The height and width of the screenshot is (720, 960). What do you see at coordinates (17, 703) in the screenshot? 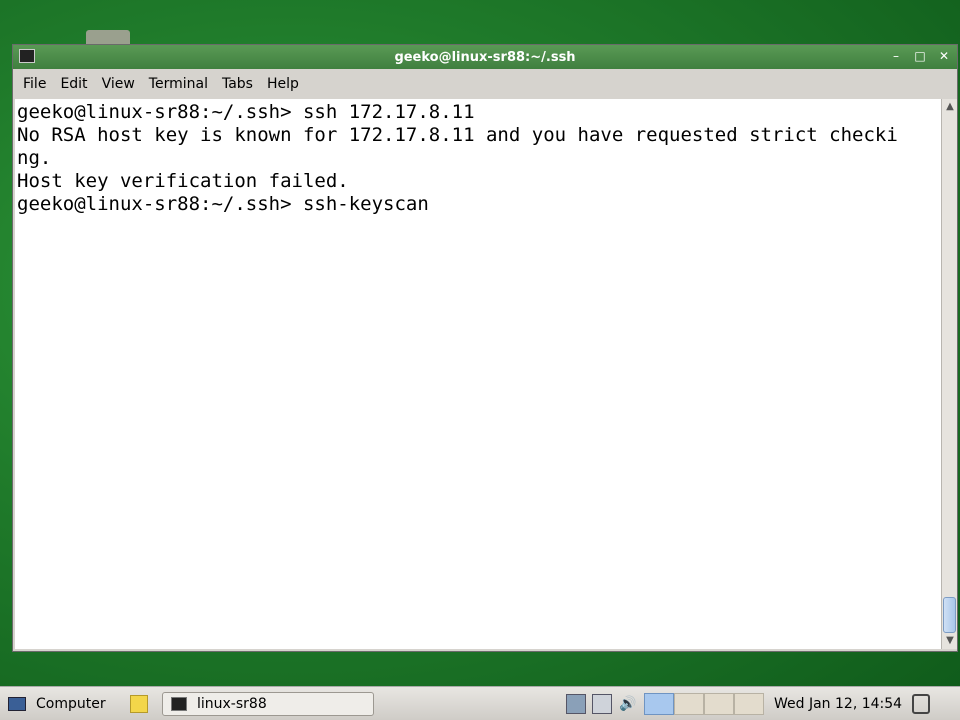
I see `computer-icon` at bounding box center [17, 703].